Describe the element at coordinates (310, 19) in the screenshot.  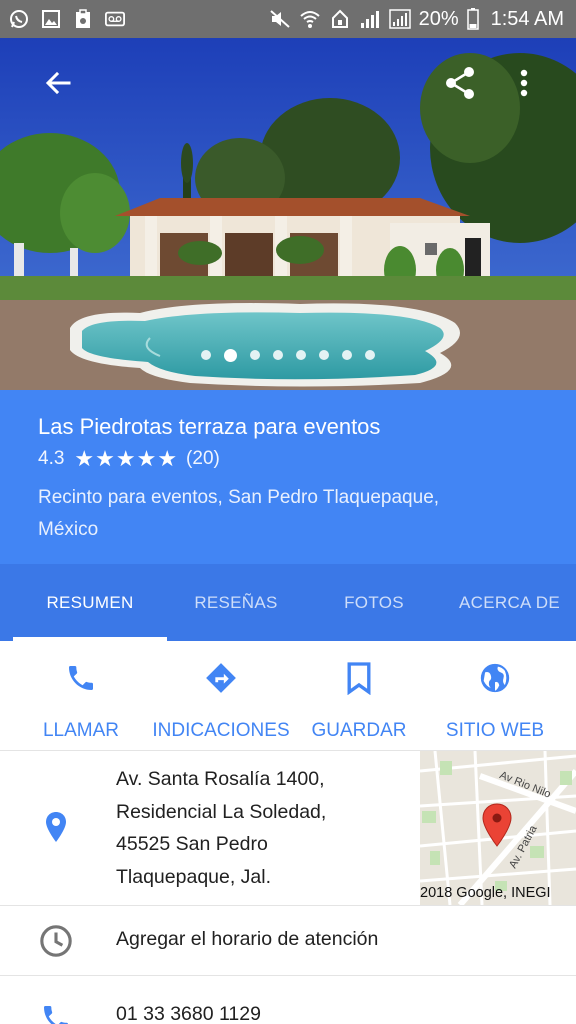
I see `wifi-icon` at that location.